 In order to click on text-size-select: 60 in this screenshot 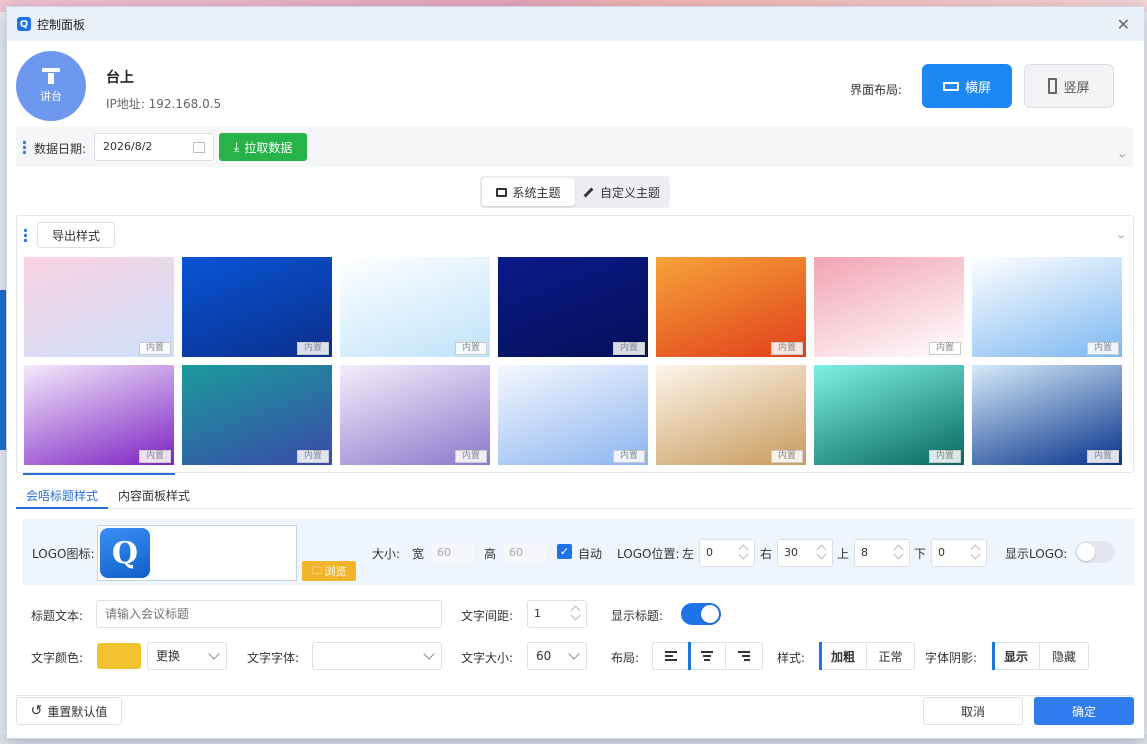, I will do `click(557, 656)`.